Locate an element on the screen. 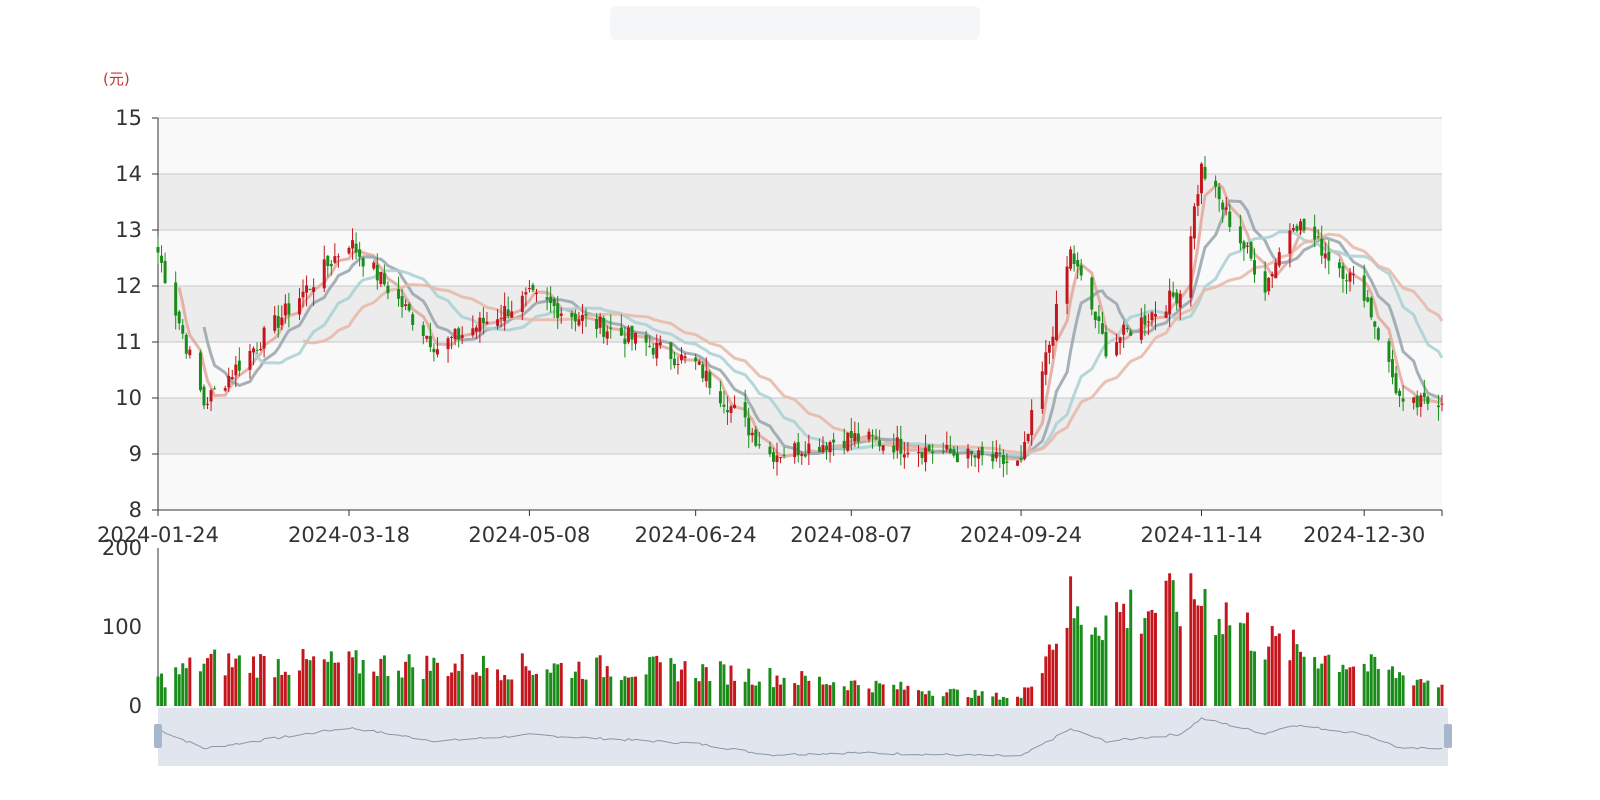 Image resolution: width=1600 pixels, height=800 pixels. y-tick-label: 12 is located at coordinates (128, 286).